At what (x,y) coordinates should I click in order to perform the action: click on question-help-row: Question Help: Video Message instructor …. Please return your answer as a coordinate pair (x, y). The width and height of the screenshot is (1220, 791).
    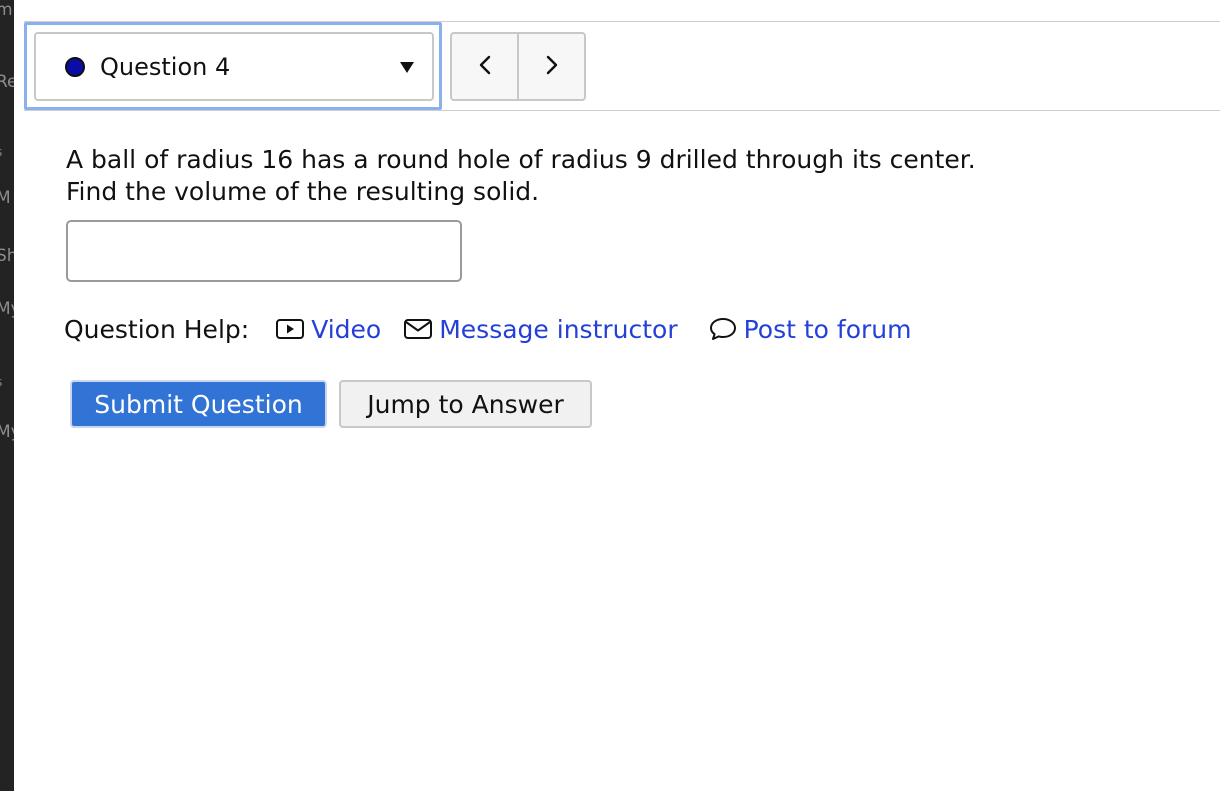
    Looking at the image, I should click on (488, 329).